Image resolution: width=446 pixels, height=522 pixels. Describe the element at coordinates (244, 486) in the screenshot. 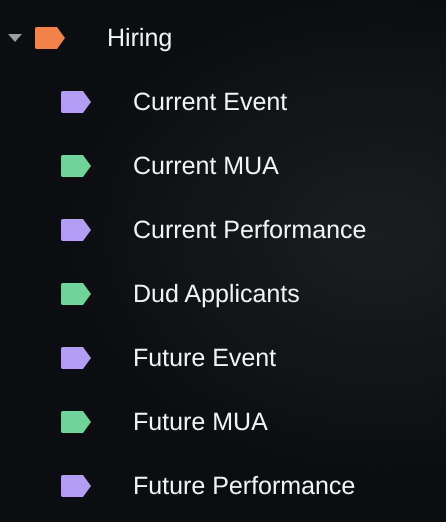

I see `label-name: Future Performance` at that location.